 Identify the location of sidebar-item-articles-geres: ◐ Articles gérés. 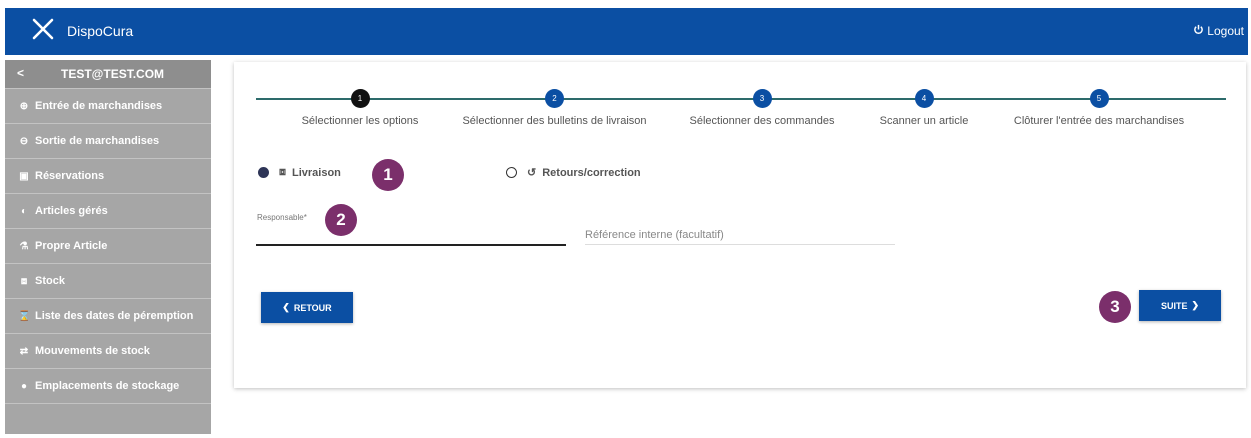
(108, 210).